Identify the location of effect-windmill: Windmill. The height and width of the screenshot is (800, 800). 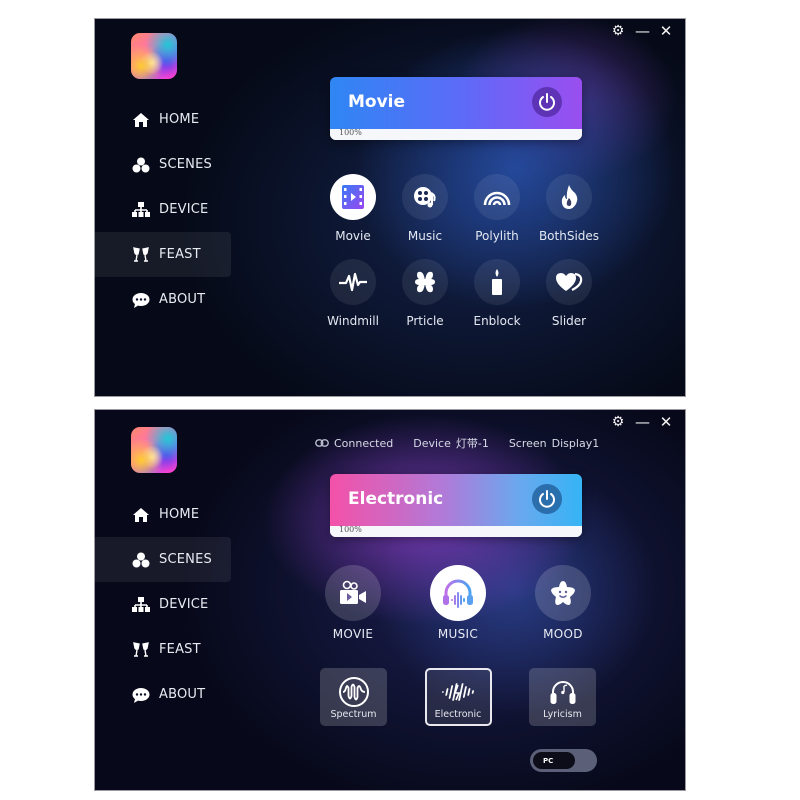
(353, 293).